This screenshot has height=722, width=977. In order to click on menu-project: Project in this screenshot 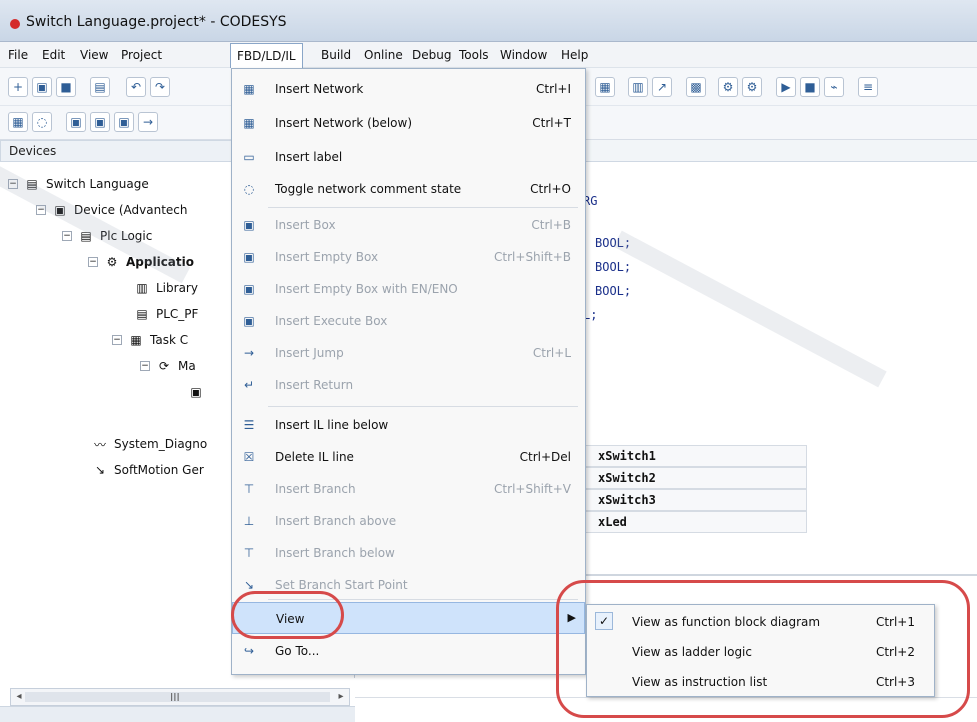, I will do `click(141, 55)`.